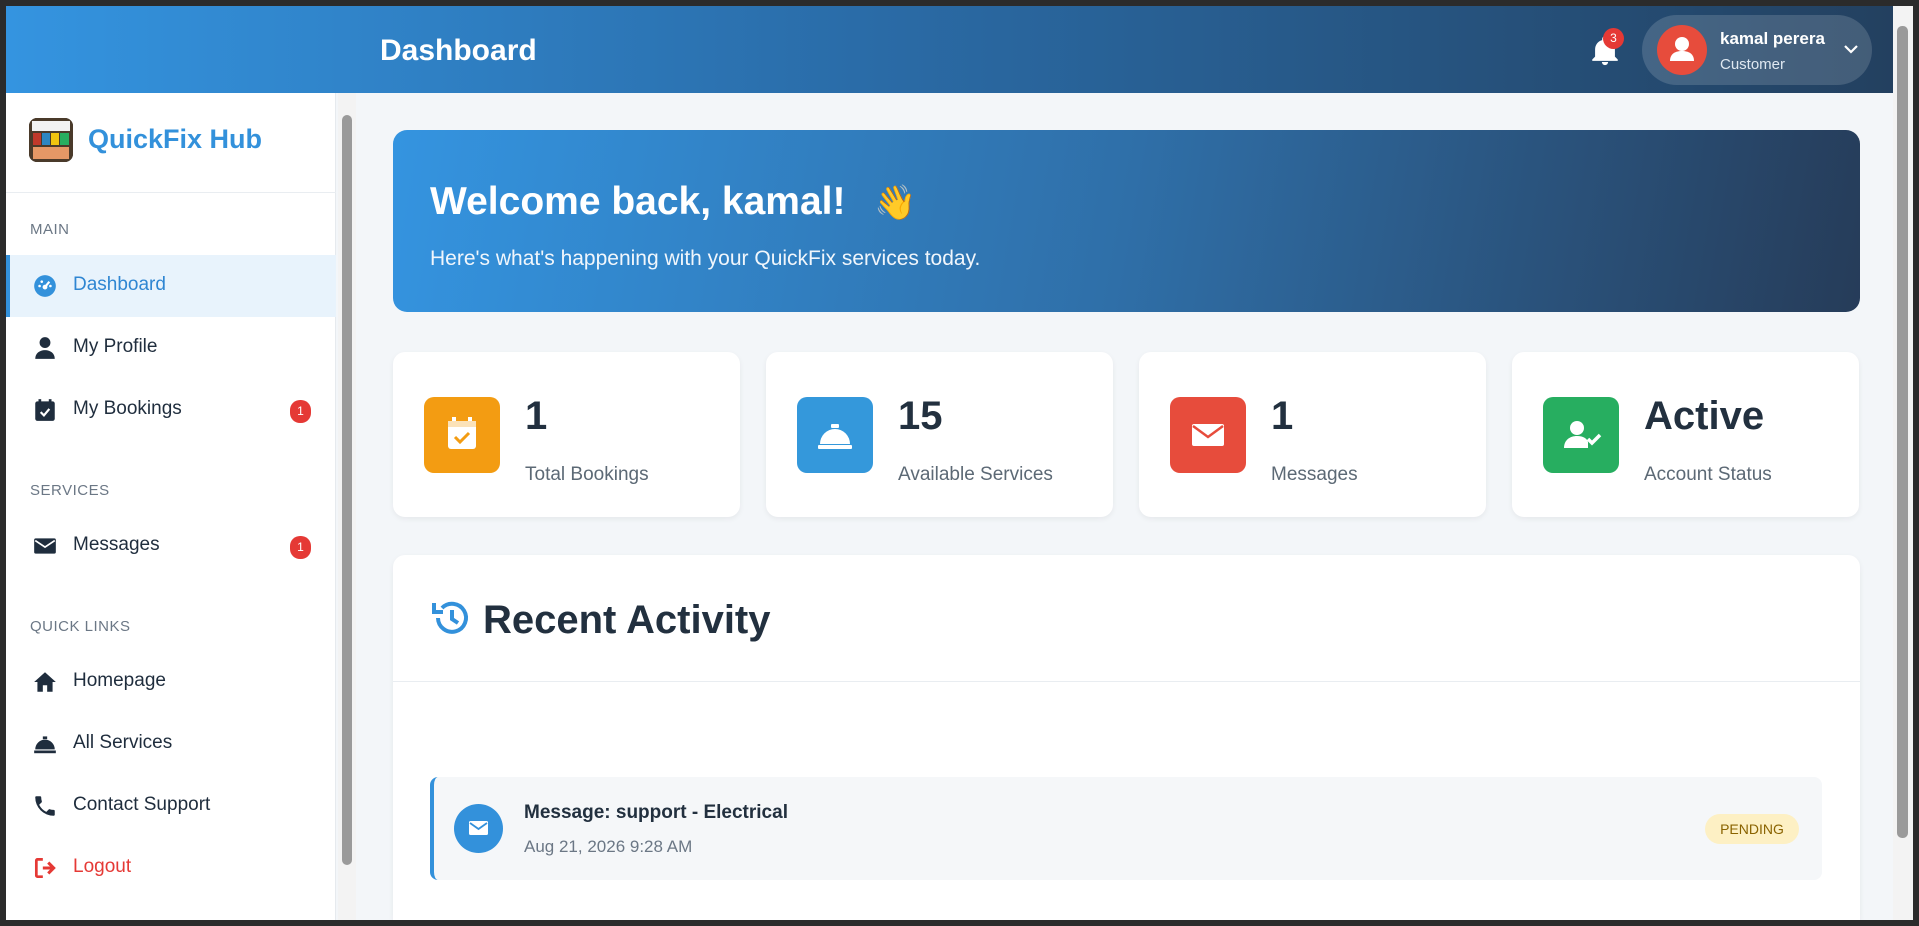 This screenshot has width=1919, height=926. I want to click on sidebar-item-label: Homepage, so click(119, 680).